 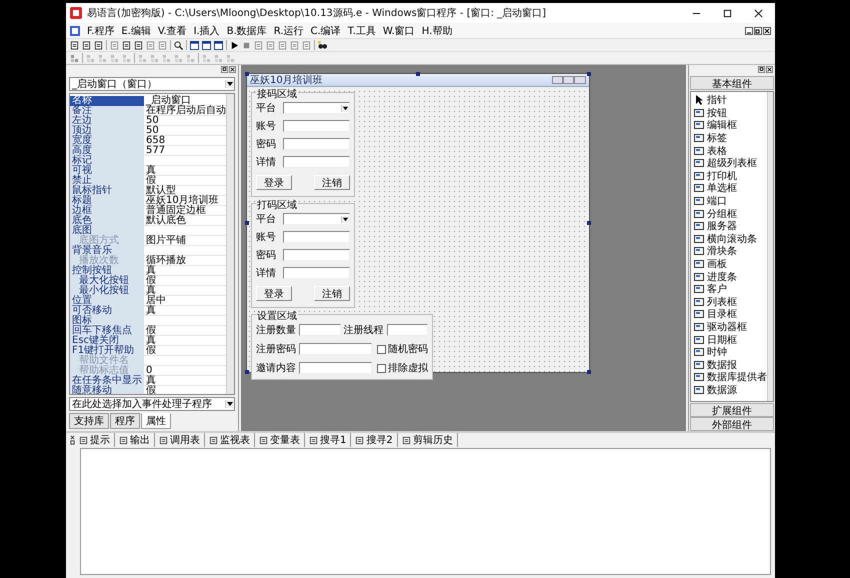 I want to click on property-value: 577, so click(x=185, y=151).